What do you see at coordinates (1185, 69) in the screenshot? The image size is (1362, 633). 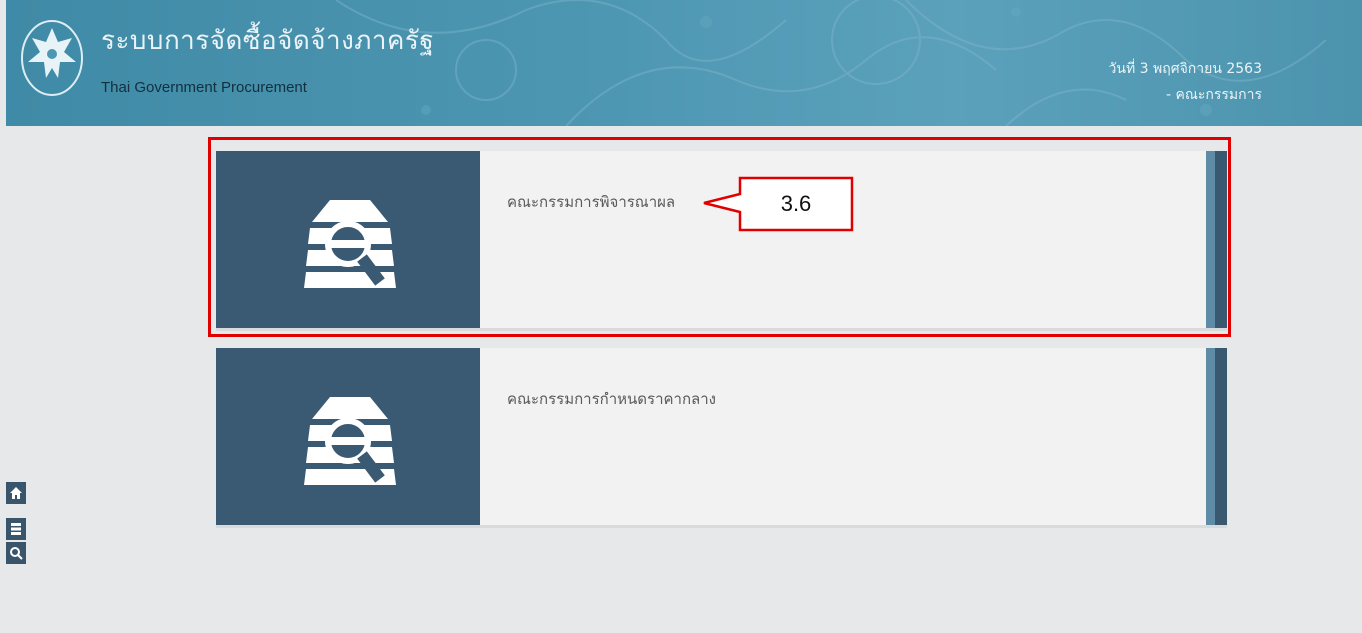 I see `current-date: วันที่ 3 พฤศจิกายน 2563` at bounding box center [1185, 69].